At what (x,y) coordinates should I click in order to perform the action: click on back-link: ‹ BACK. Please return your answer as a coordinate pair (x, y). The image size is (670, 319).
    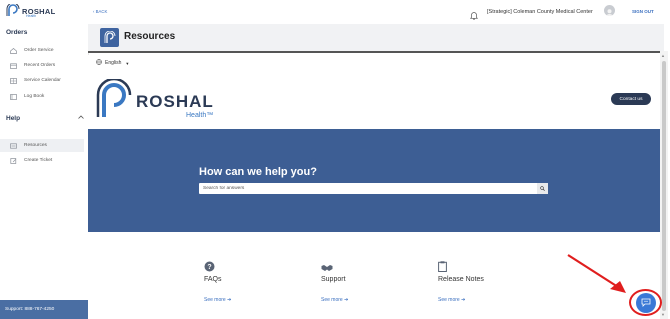
    Looking at the image, I should click on (100, 11).